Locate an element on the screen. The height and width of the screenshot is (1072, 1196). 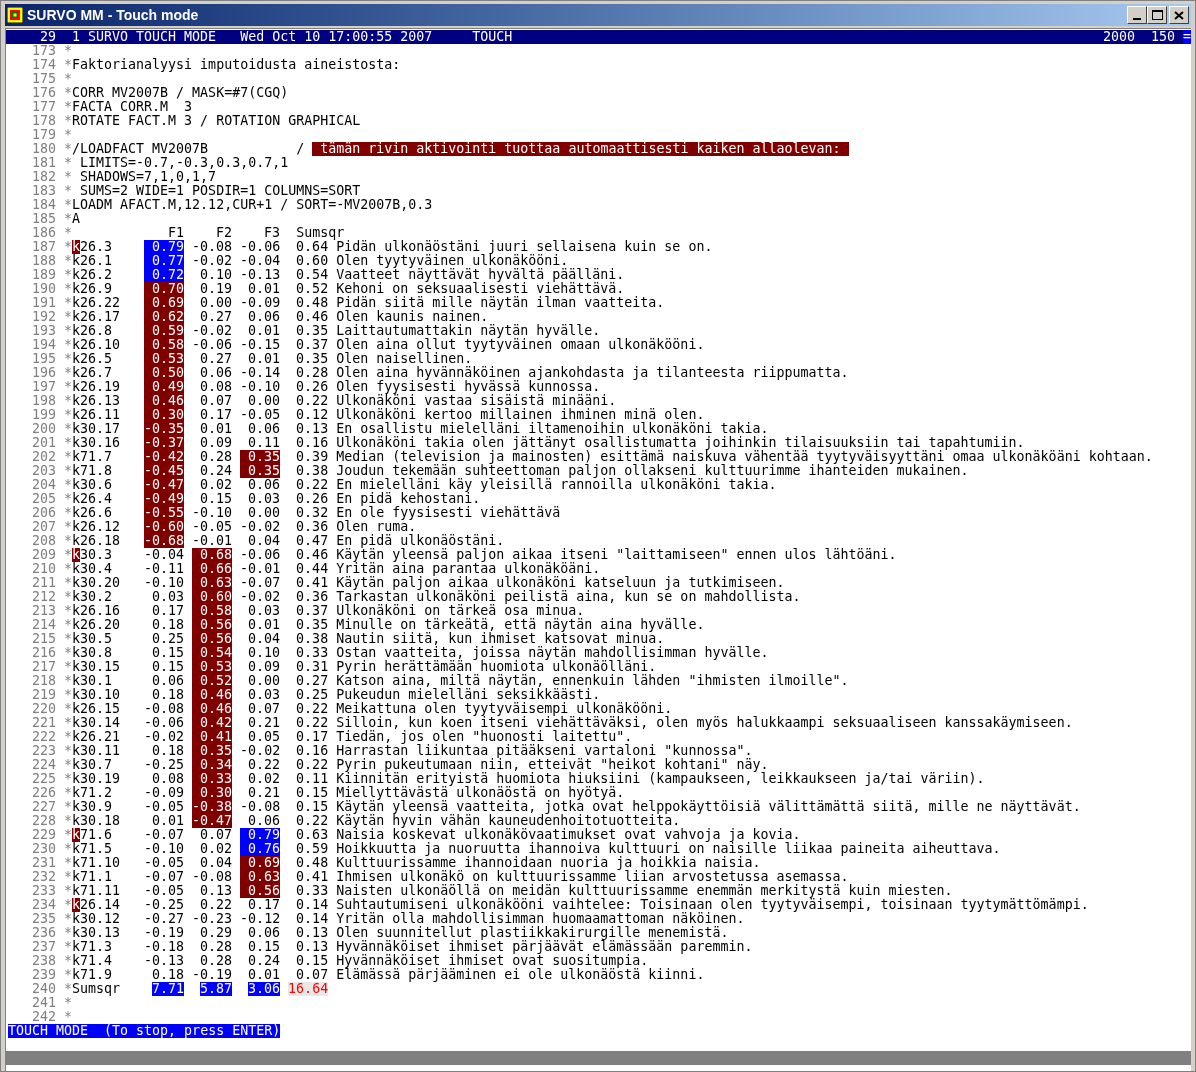
variable-name: k26.12 is located at coordinates (97, 527).